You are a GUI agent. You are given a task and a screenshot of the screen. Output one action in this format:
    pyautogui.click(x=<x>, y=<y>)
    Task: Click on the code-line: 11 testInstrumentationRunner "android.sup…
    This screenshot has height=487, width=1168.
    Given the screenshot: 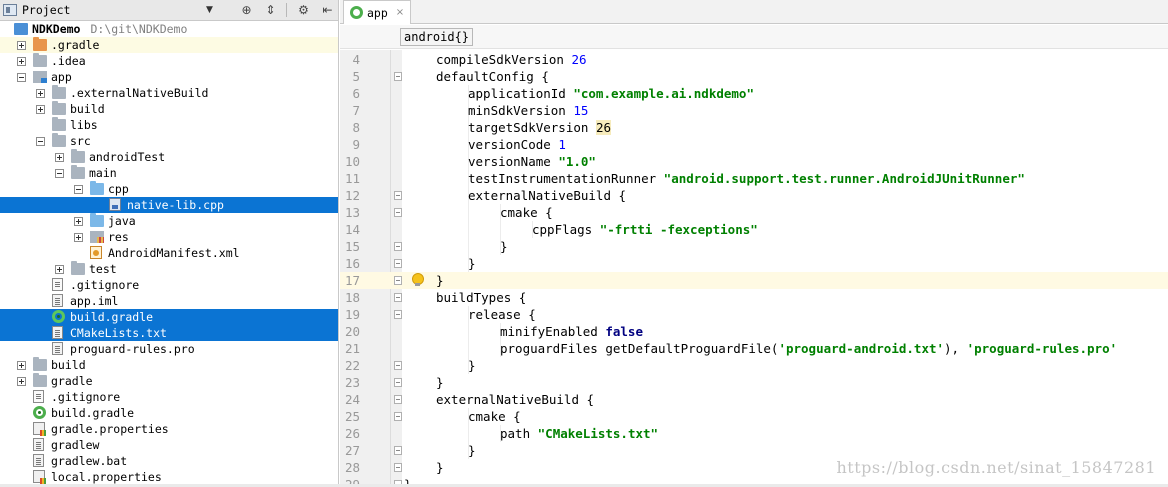 What is the action you would take?
    pyautogui.click(x=754, y=178)
    